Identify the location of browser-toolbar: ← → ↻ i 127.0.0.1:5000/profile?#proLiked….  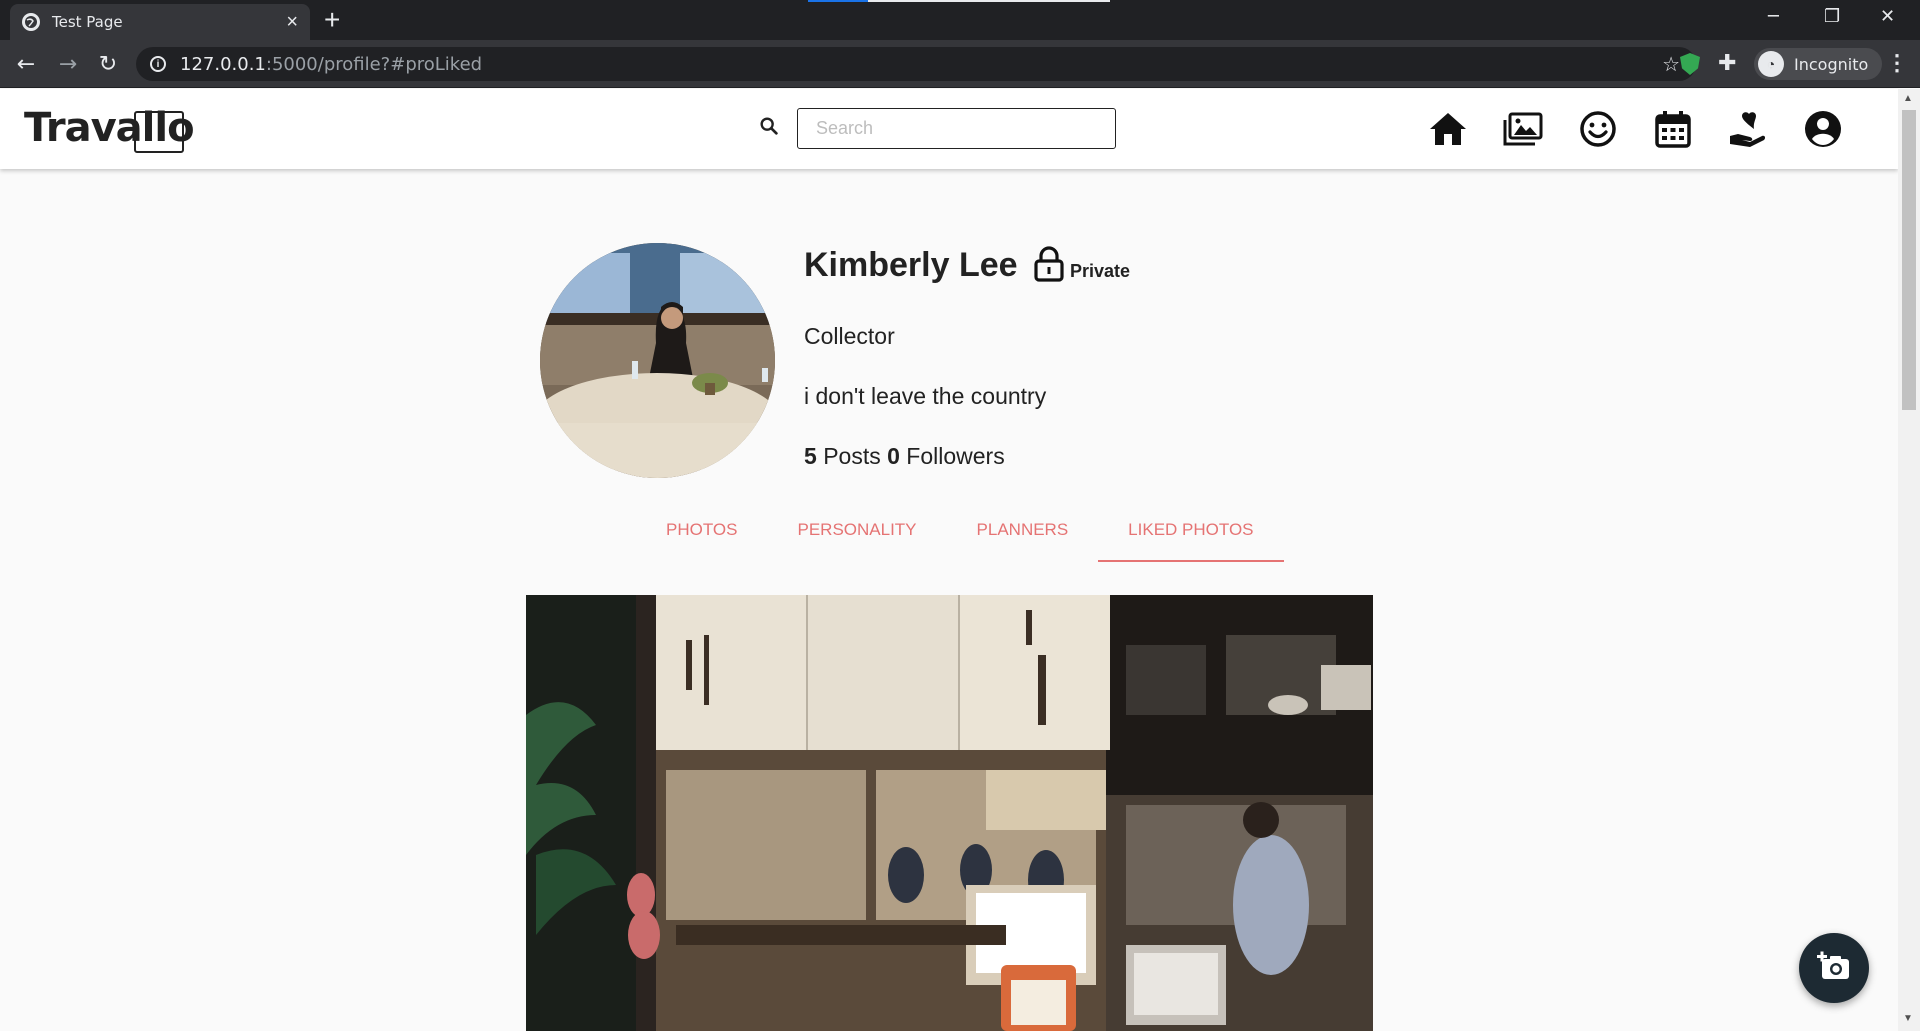
(960, 64).